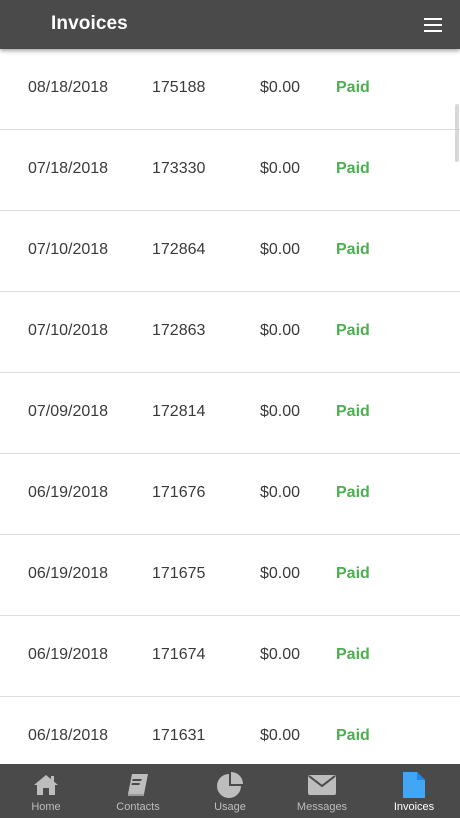 Image resolution: width=460 pixels, height=818 pixels. What do you see at coordinates (230, 656) in the screenshot?
I see `invoice-row: 06/19/2018 171674 $0.00 Paid` at bounding box center [230, 656].